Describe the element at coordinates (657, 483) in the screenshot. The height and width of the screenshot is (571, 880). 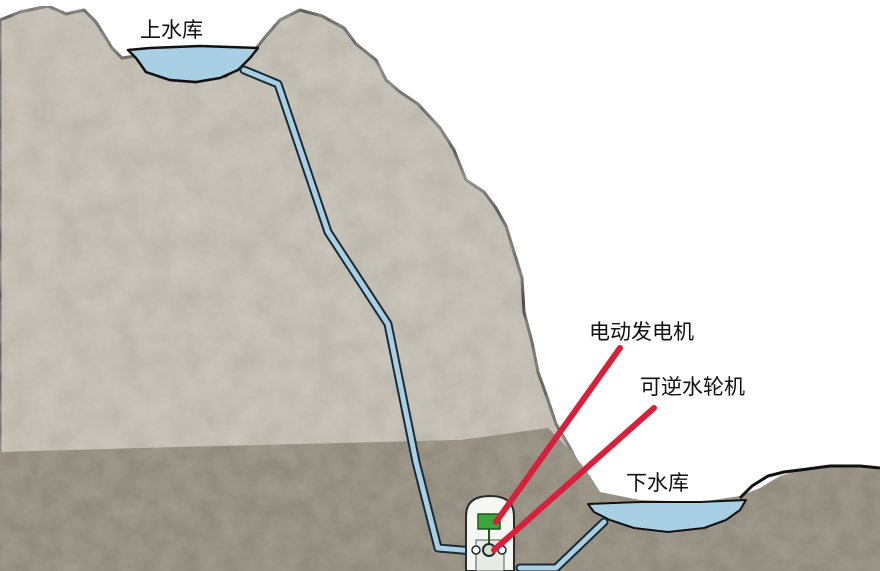
I see `lower-reservoir-label: 下水库` at that location.